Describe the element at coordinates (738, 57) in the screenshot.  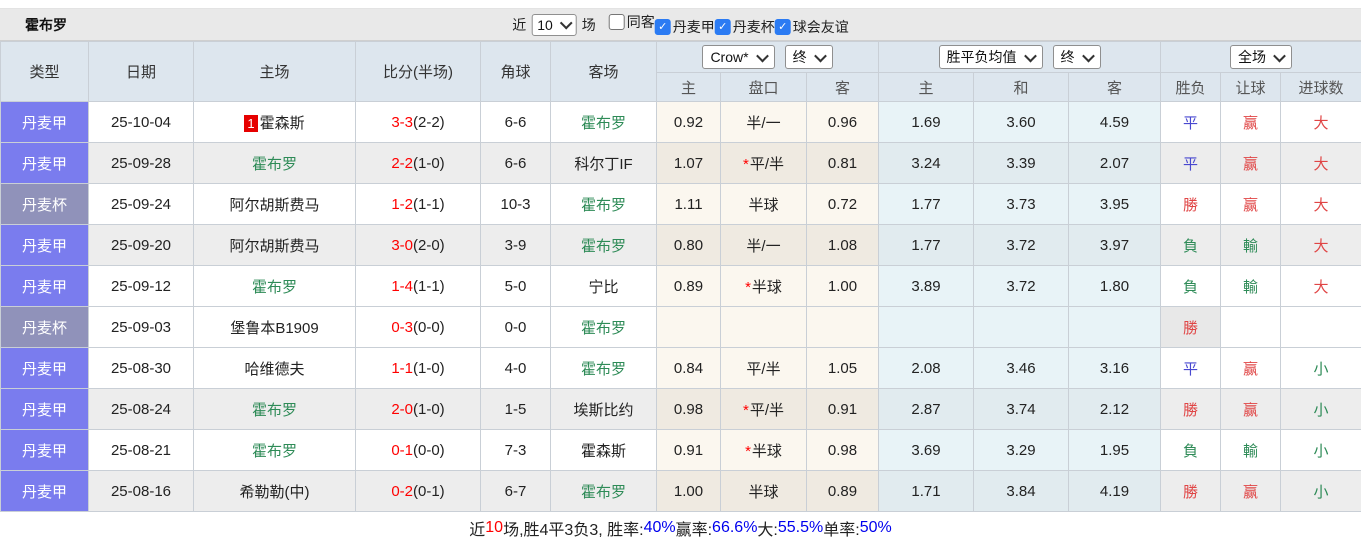
I see `bookmaker-select: Crow*` at that location.